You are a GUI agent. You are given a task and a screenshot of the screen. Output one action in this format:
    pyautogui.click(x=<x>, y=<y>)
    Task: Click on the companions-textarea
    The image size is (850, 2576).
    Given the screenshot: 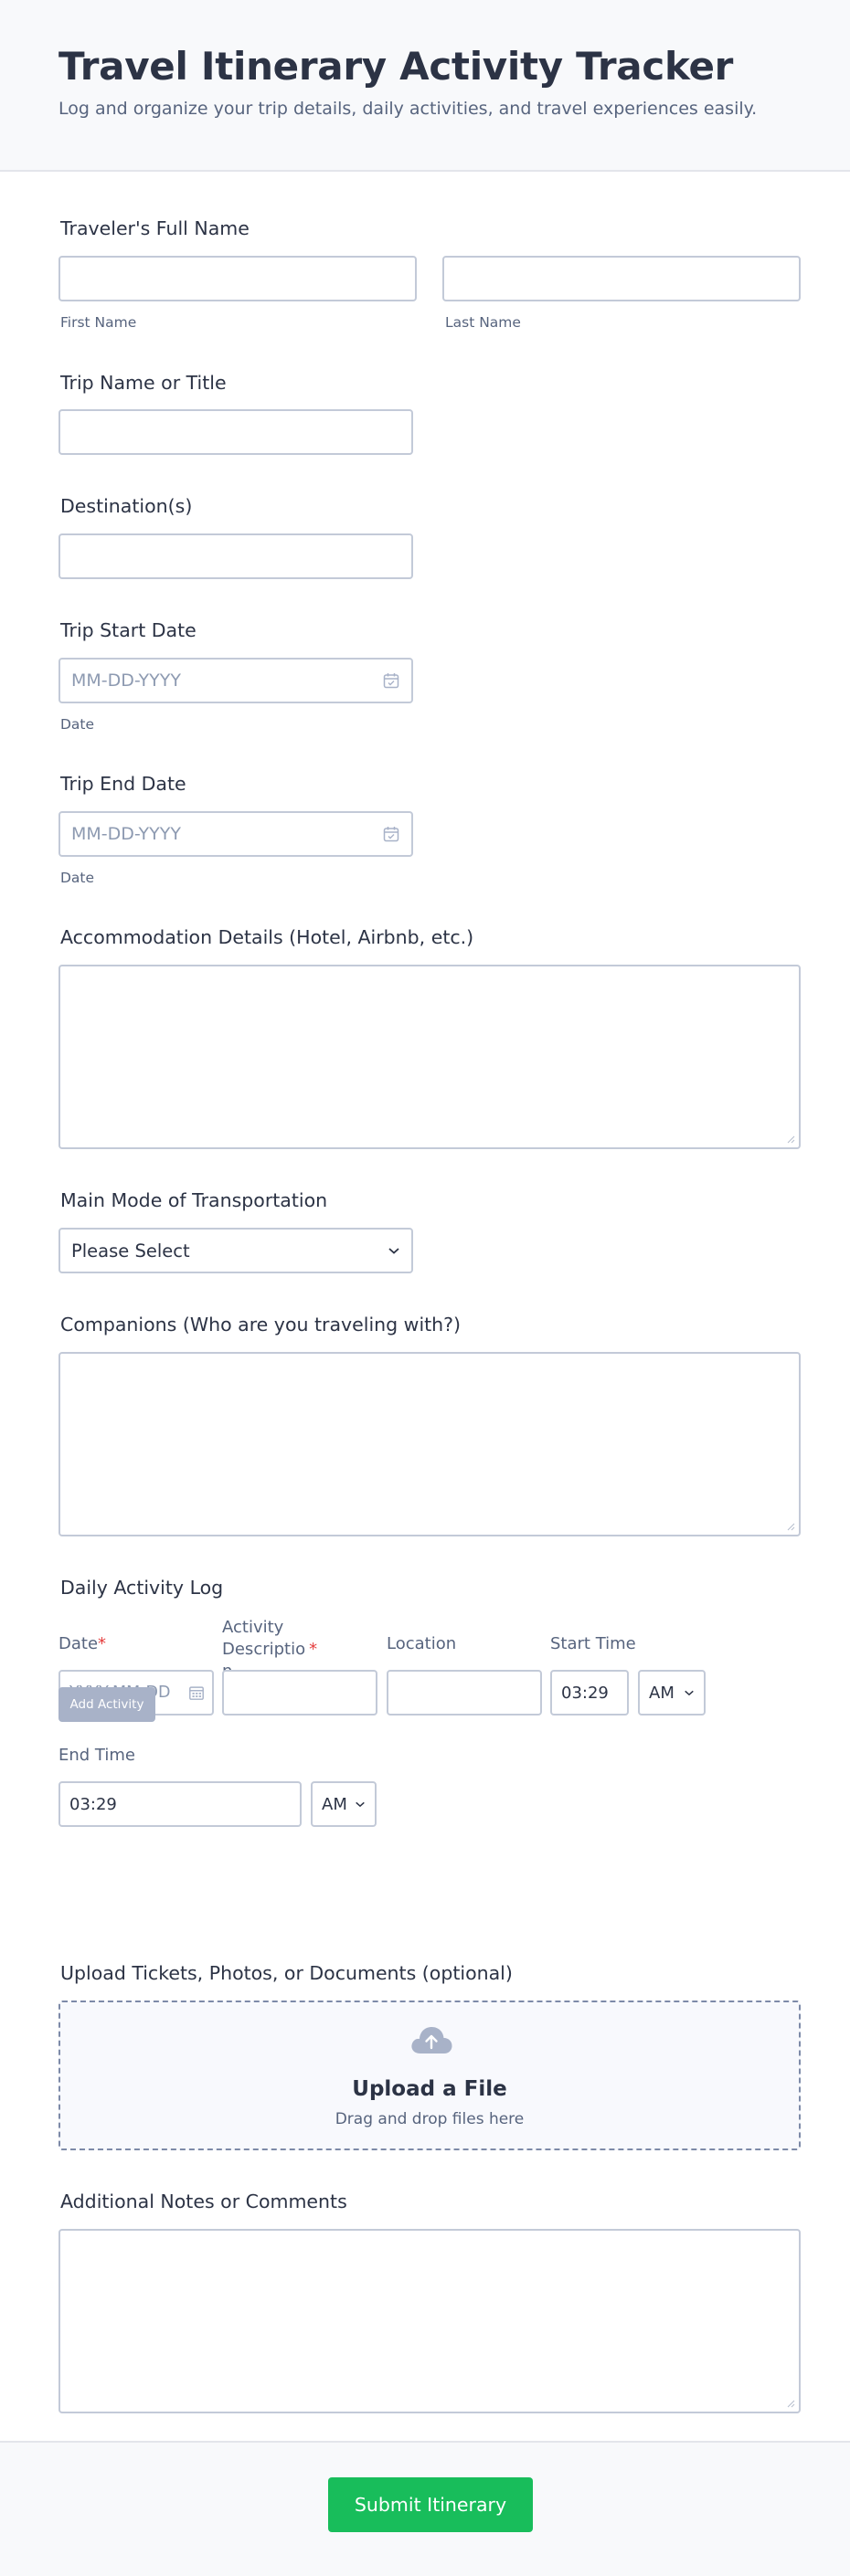 What is the action you would take?
    pyautogui.click(x=430, y=1444)
    